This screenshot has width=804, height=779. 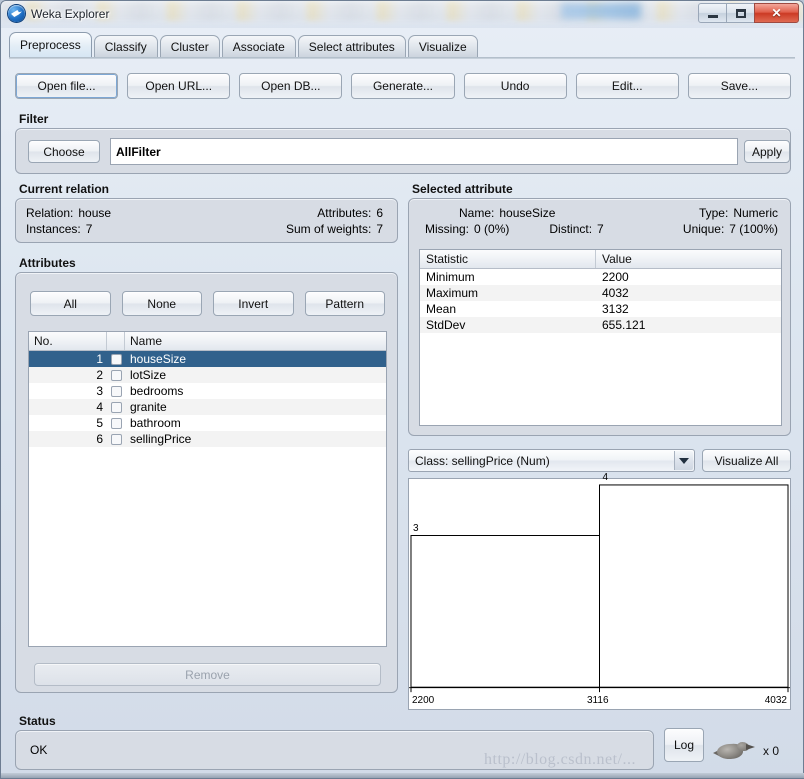 I want to click on tab-classify: Classify, so click(x=125, y=46).